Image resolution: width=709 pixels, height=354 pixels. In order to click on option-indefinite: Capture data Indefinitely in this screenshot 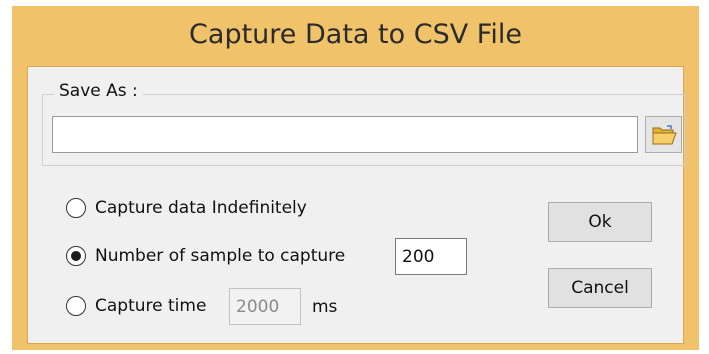, I will do `click(186, 208)`.